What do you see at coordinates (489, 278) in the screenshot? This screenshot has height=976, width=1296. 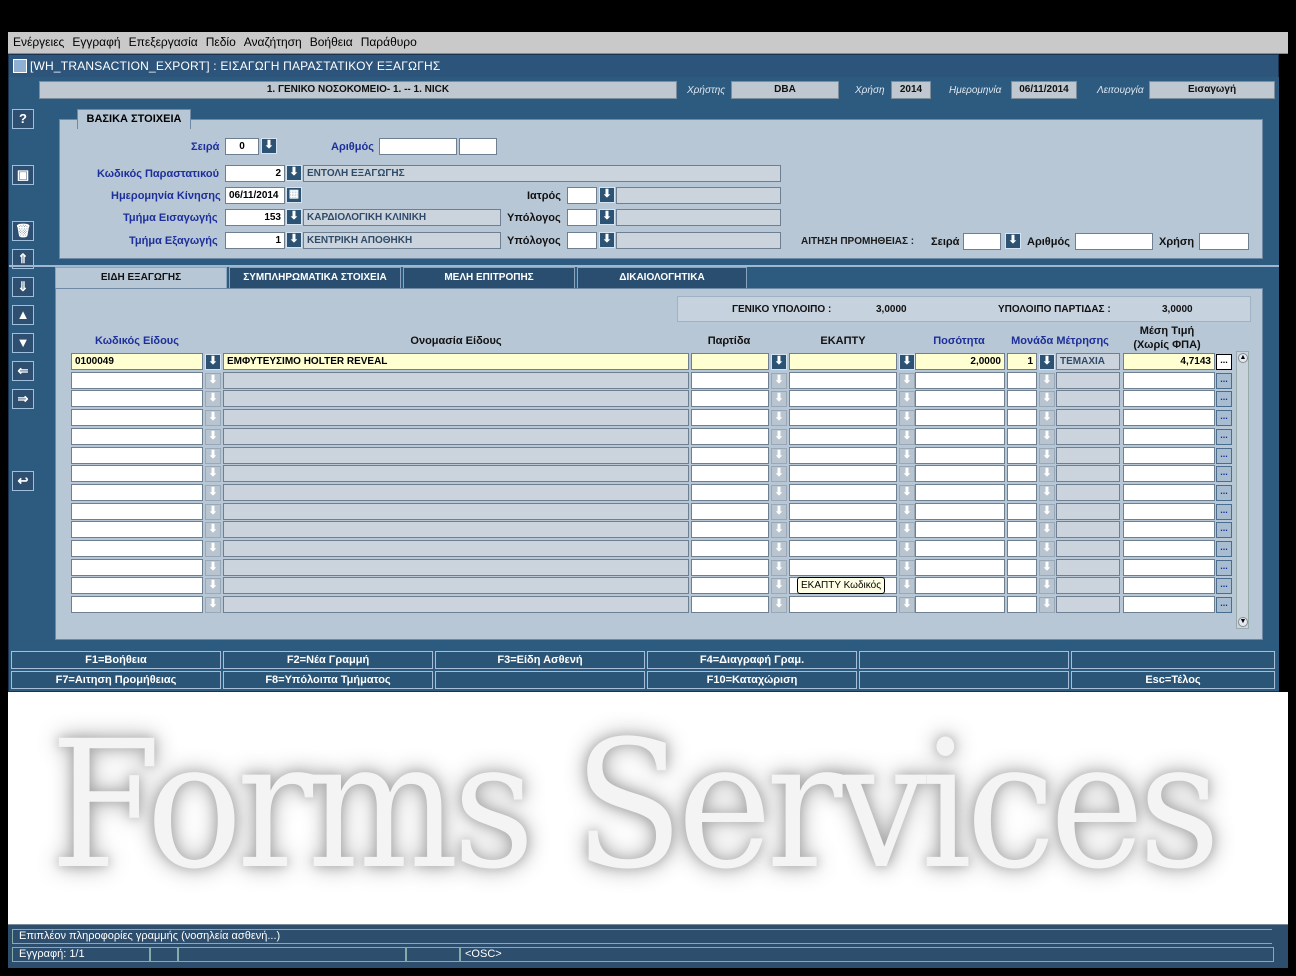 I see `tab-committee: ΜΕΛΗ ΕΠΙΤΡΟΠΗΣ` at bounding box center [489, 278].